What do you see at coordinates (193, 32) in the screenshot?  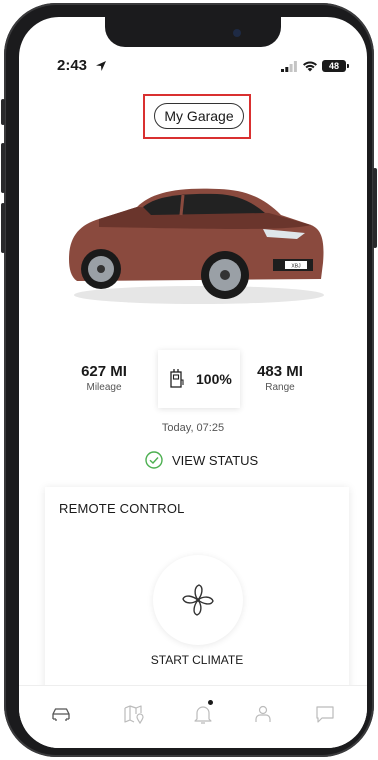 I see `notch` at bounding box center [193, 32].